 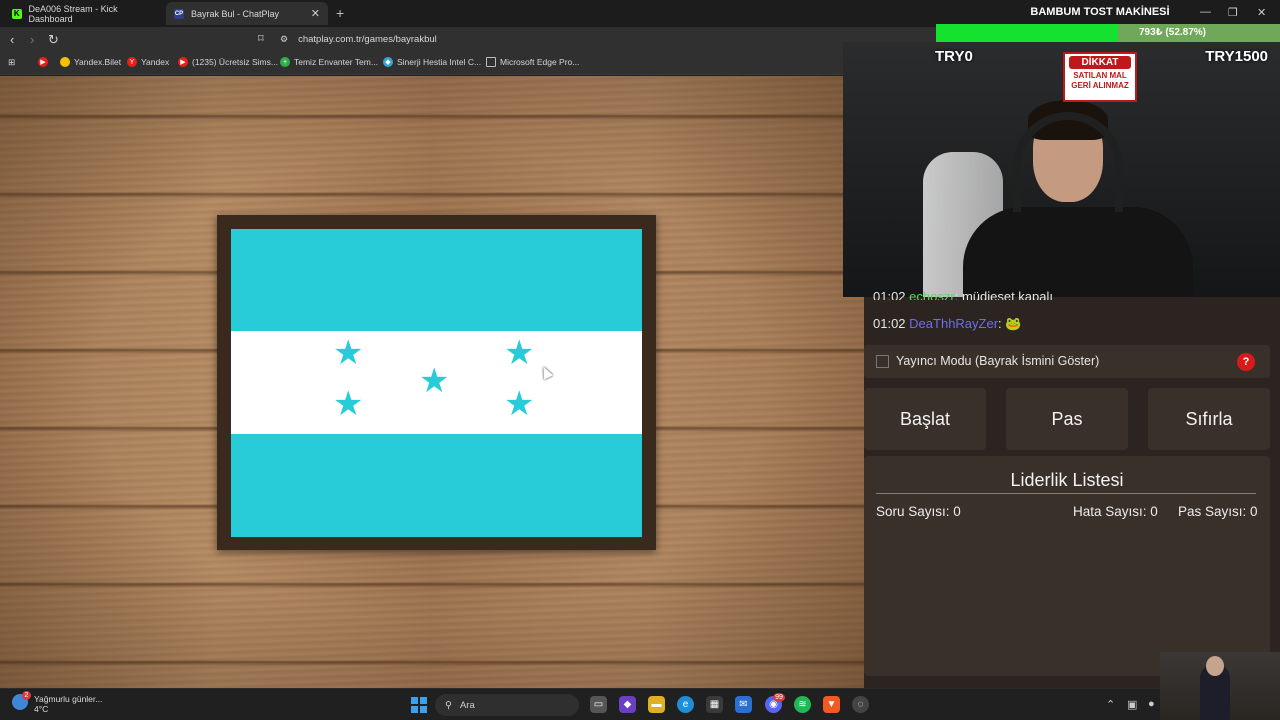 I want to click on reload-icon: ↻, so click(x=53, y=40).